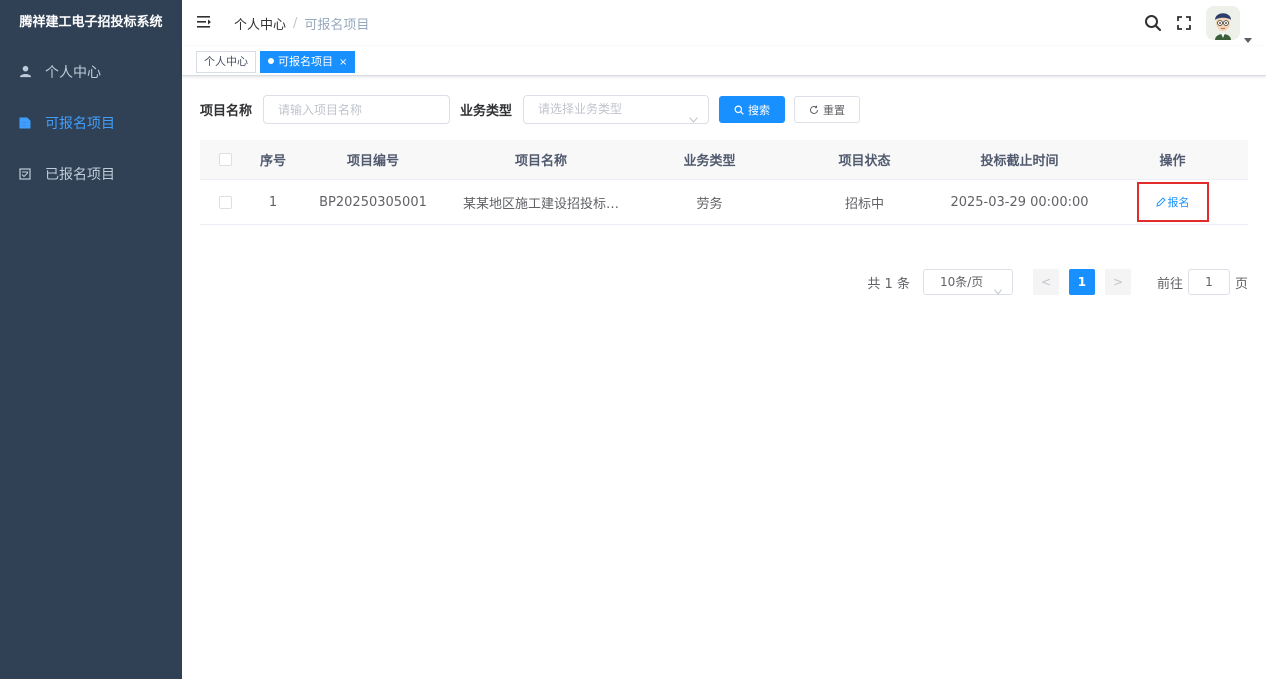 The image size is (1266, 679). What do you see at coordinates (25, 174) in the screenshot?
I see `checklist-icon` at bounding box center [25, 174].